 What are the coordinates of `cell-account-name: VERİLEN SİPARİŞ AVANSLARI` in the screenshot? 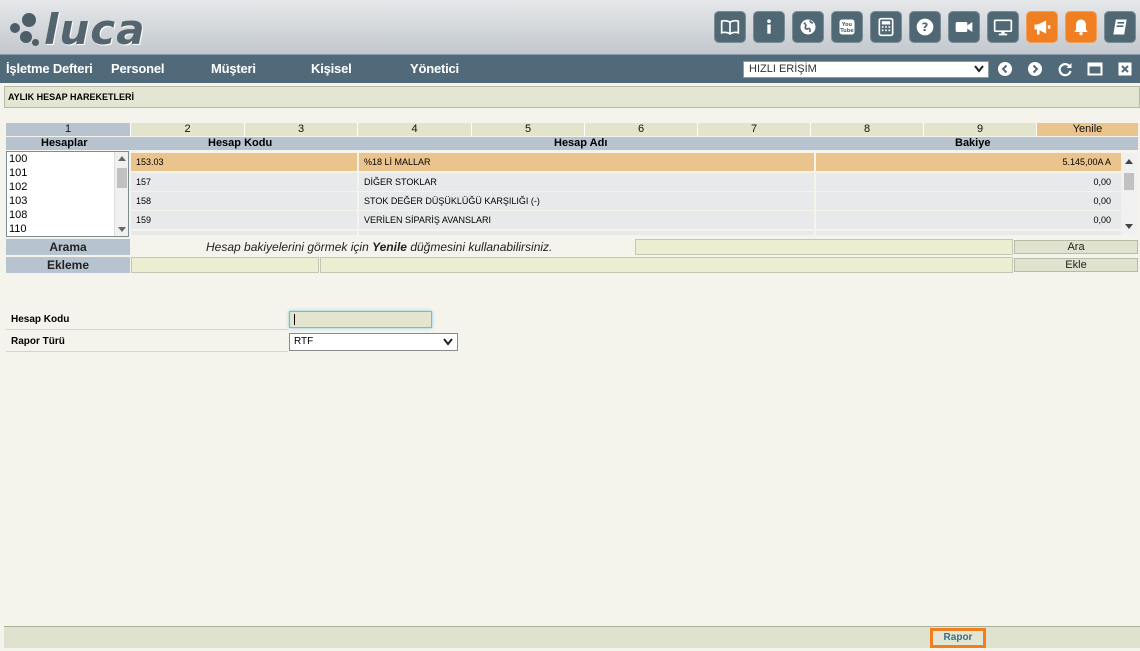 It's located at (586, 220).